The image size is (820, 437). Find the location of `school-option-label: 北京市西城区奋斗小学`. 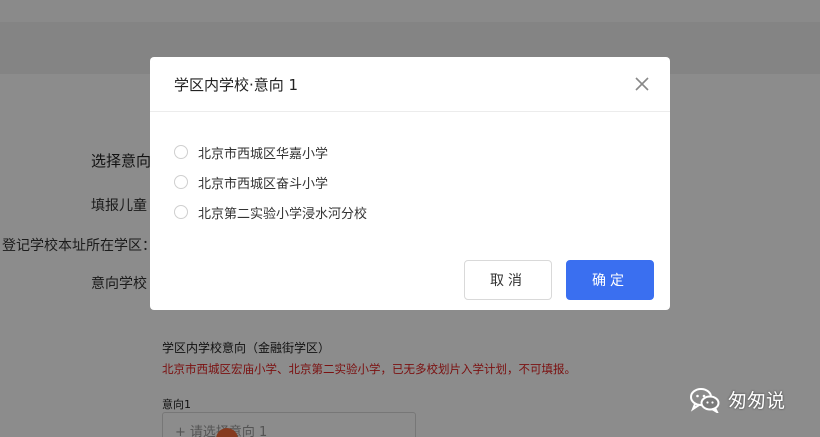

school-option-label: 北京市西城区奋斗小学 is located at coordinates (263, 184).